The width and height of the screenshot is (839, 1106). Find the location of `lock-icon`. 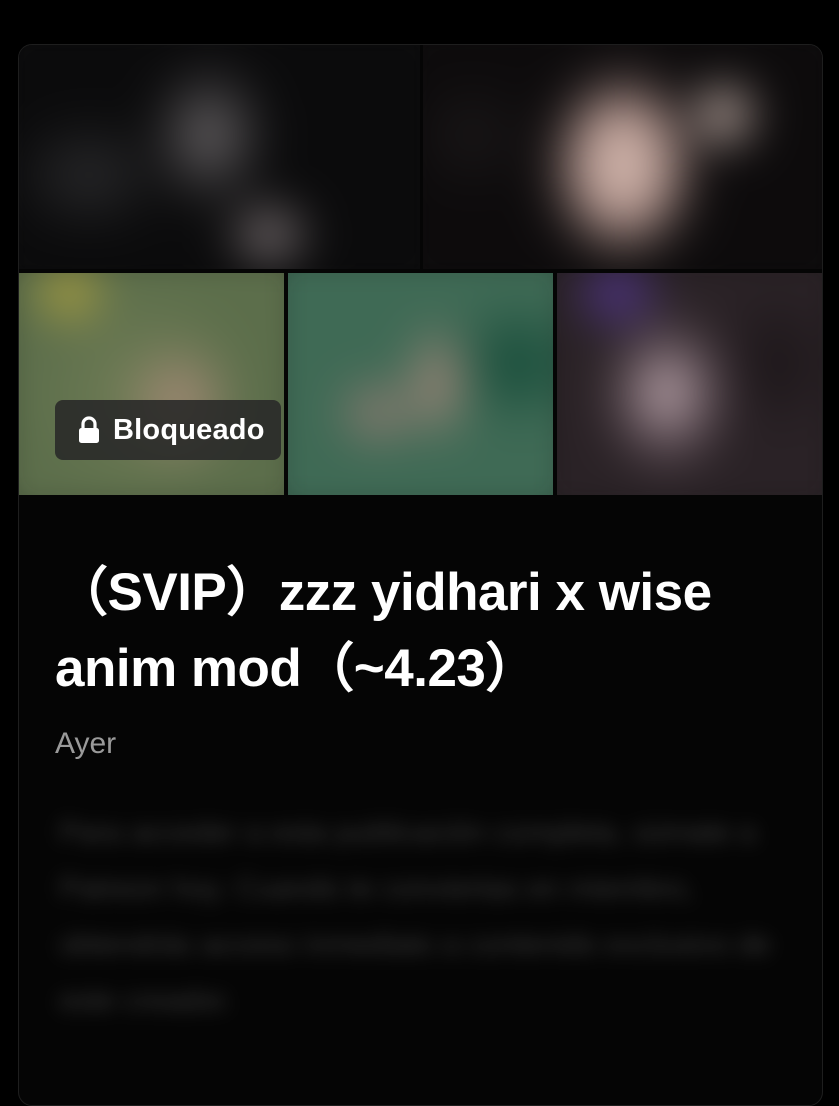

lock-icon is located at coordinates (89, 430).